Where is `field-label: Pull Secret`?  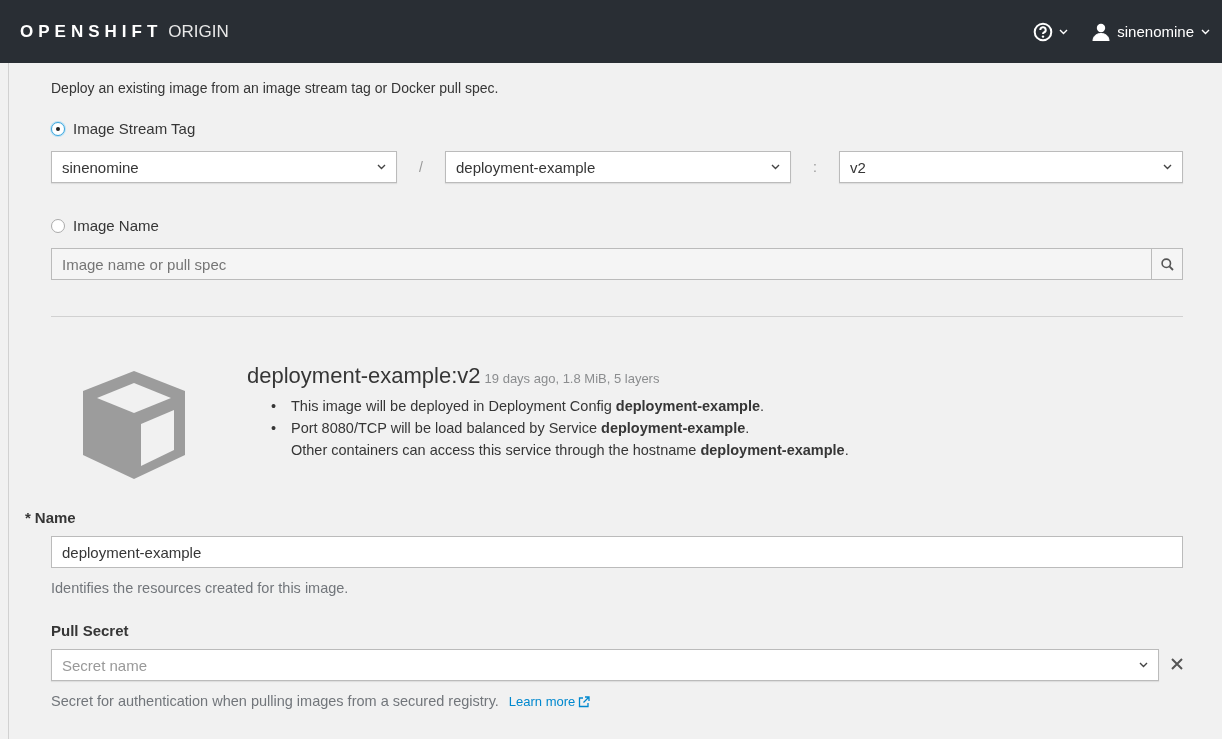
field-label: Pull Secret is located at coordinates (90, 630).